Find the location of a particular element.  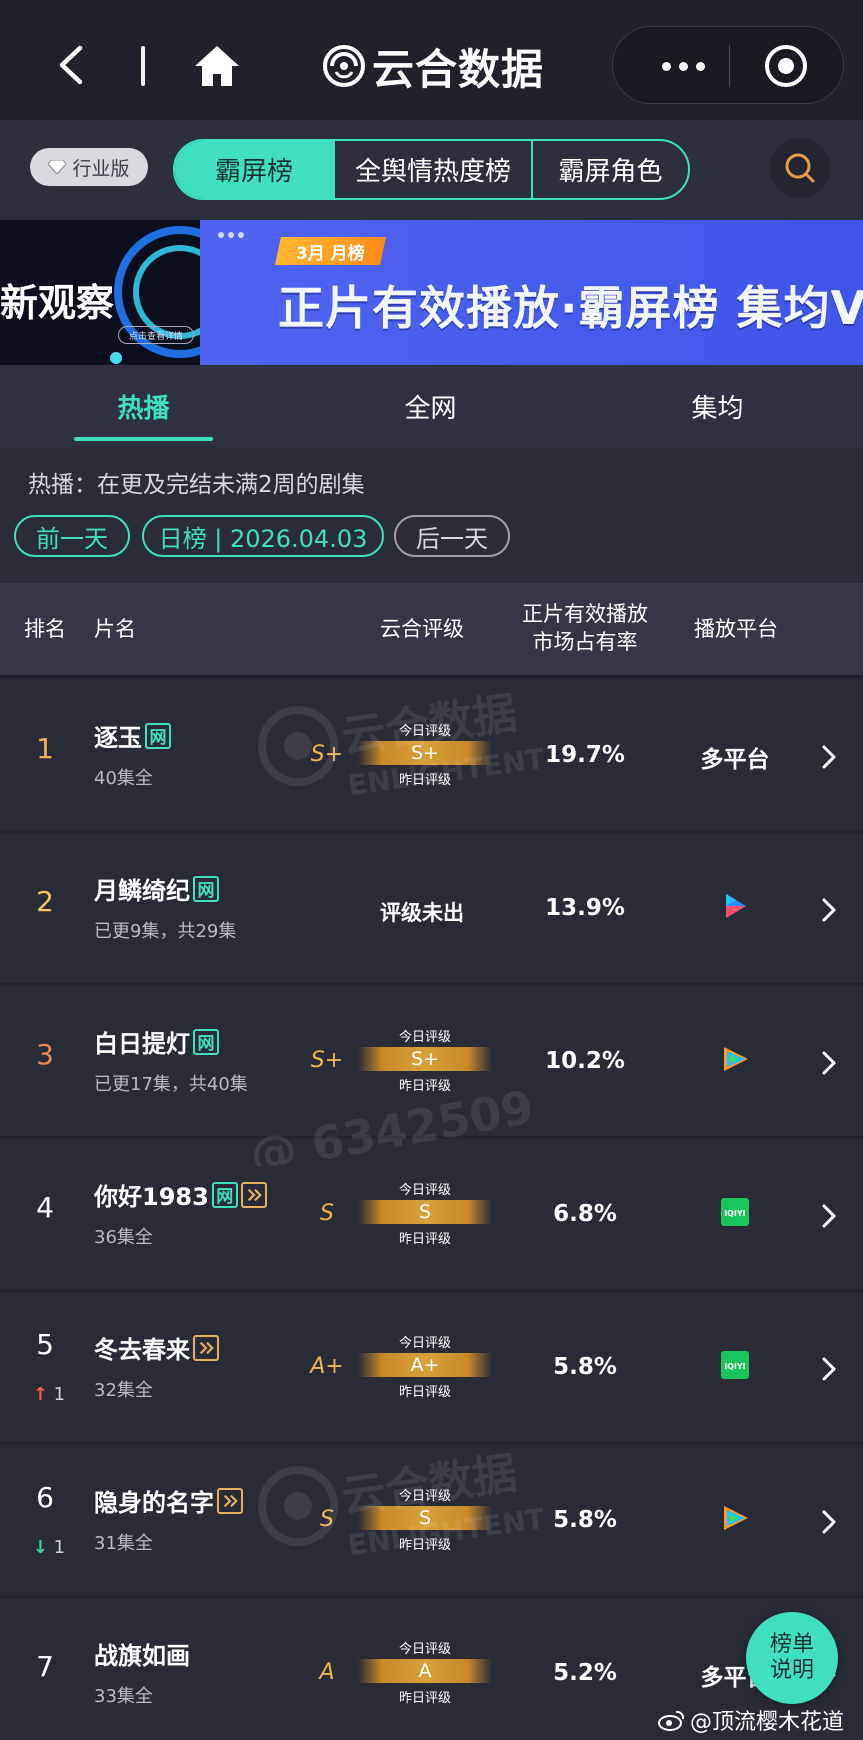

rank-change-value: 1 is located at coordinates (56, 1394).